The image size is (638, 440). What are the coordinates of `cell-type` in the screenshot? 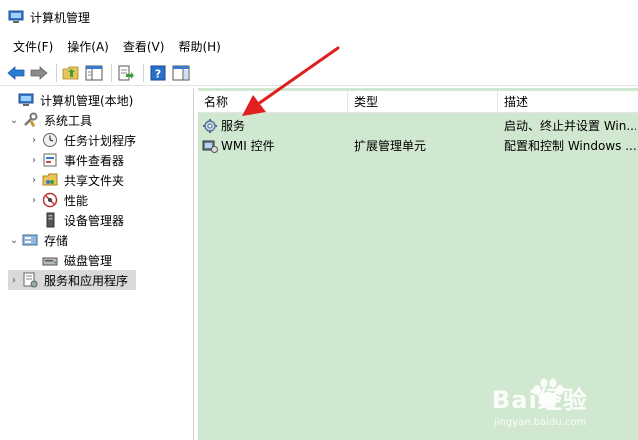 It's located at (426, 126).